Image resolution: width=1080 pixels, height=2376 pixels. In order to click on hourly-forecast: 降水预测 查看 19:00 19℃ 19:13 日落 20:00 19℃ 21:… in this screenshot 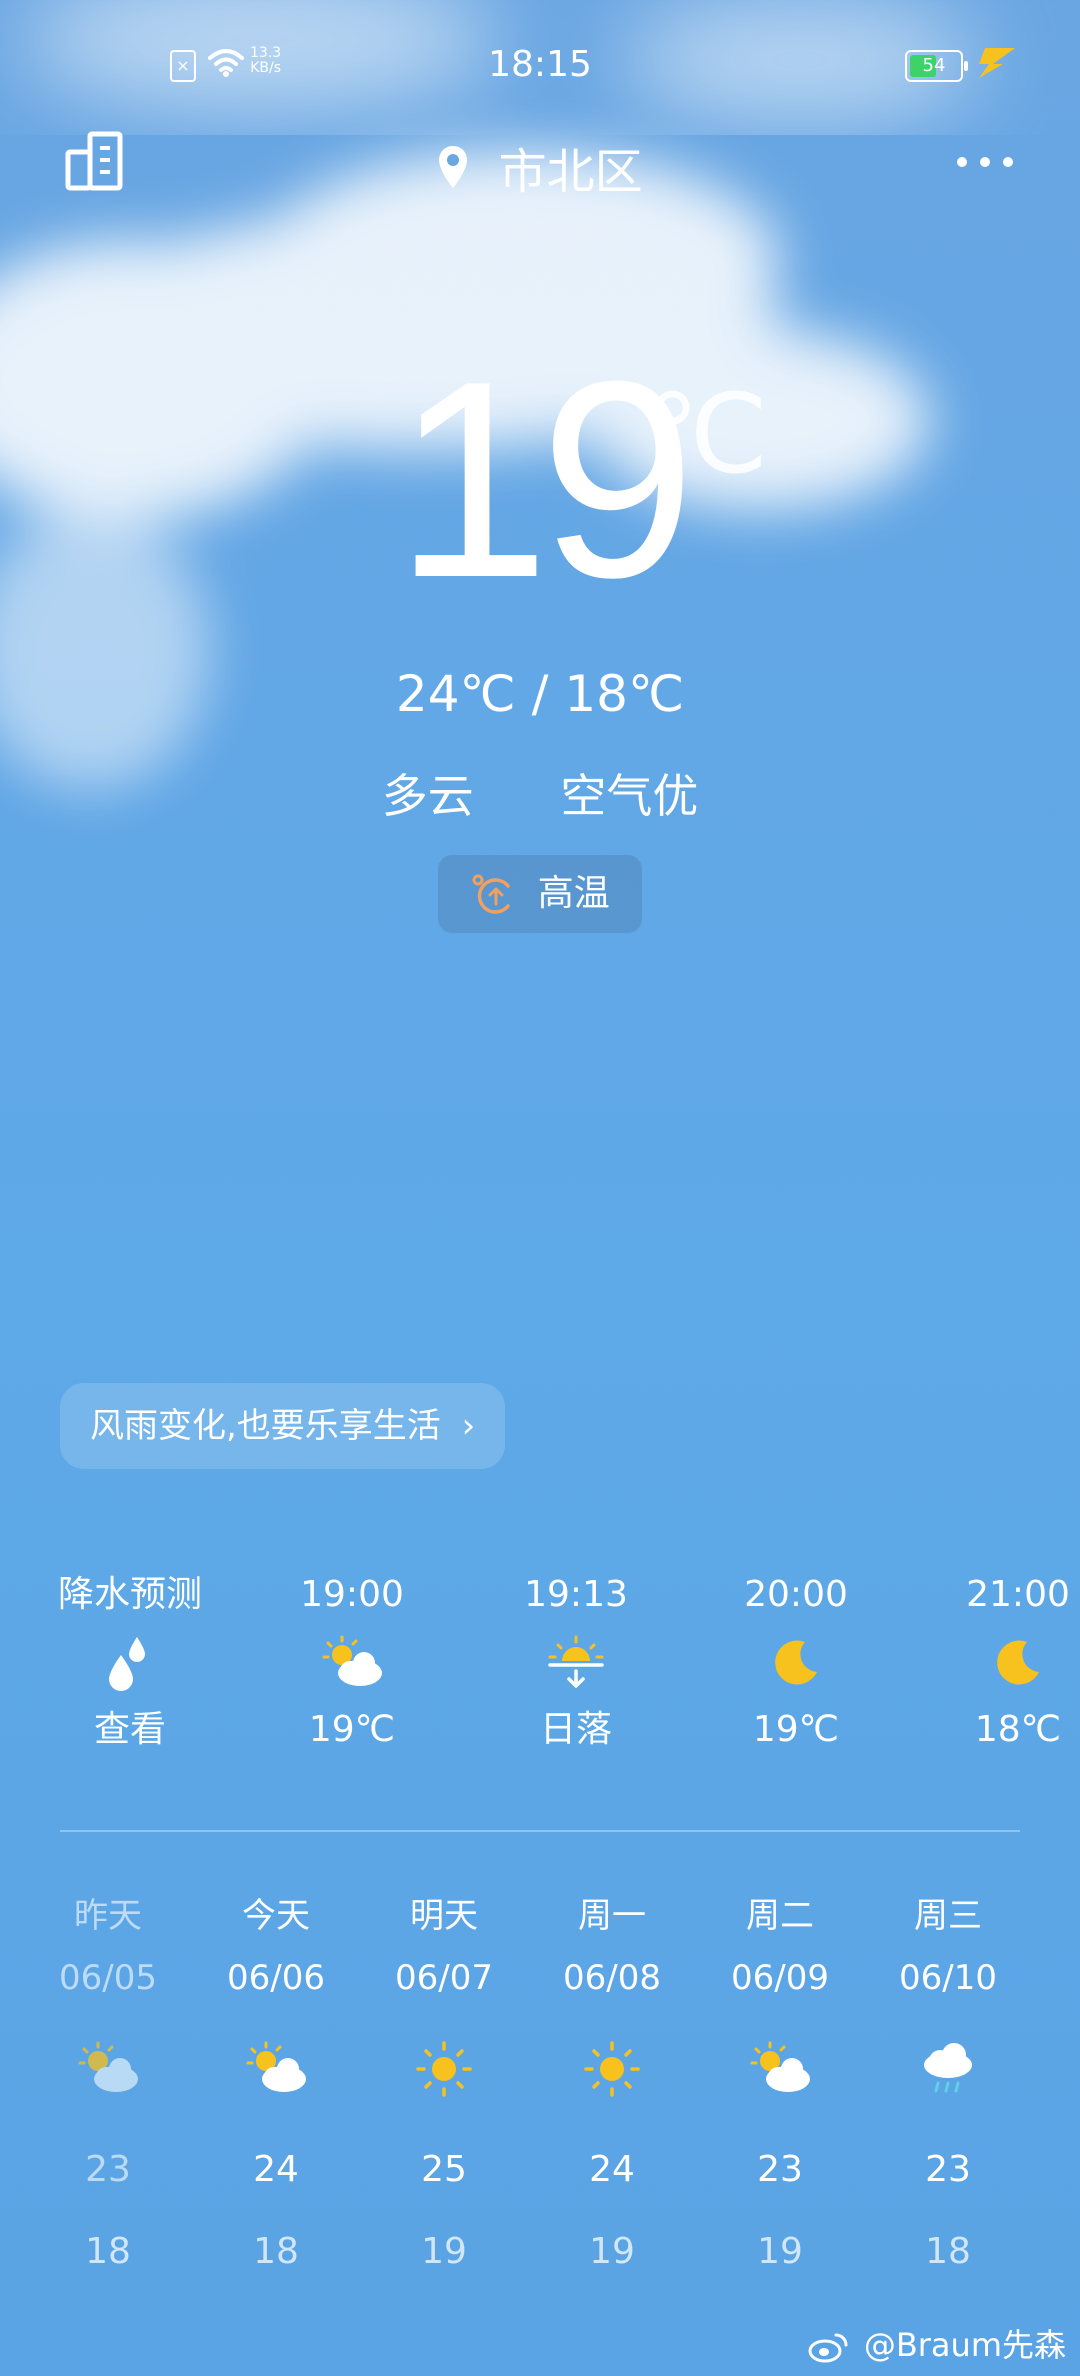, I will do `click(540, 1680)`.